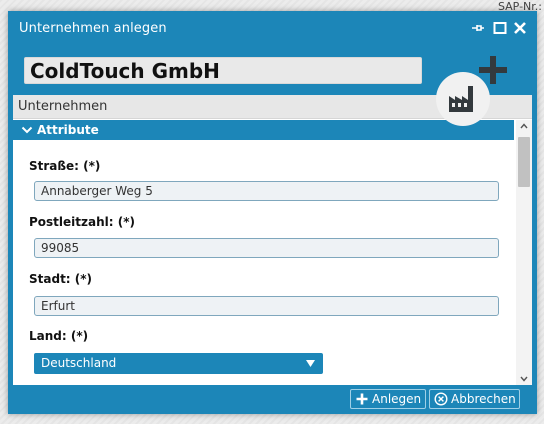 The width and height of the screenshot is (544, 424). What do you see at coordinates (397, 399) in the screenshot?
I see `create-button-label: Anlegen` at bounding box center [397, 399].